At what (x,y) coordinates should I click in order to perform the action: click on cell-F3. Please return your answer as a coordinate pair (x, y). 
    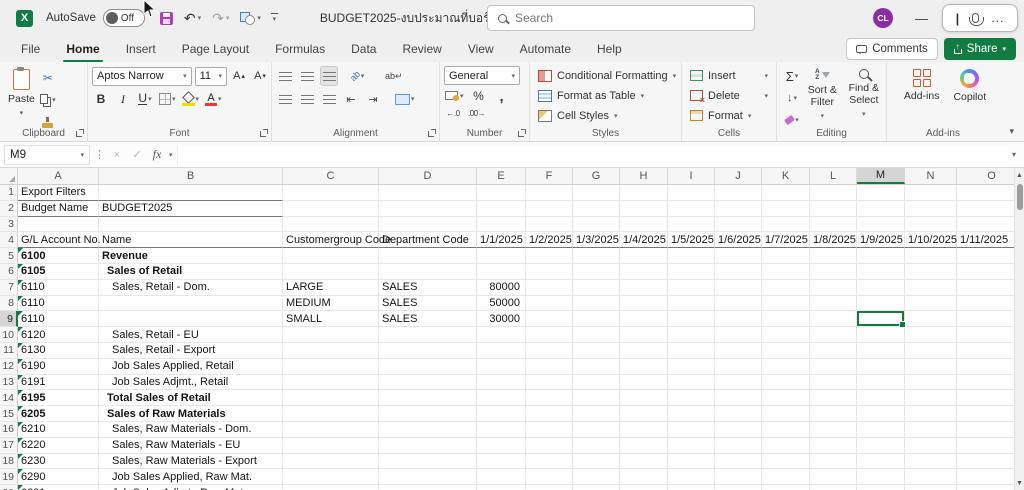
    Looking at the image, I should click on (549, 224).